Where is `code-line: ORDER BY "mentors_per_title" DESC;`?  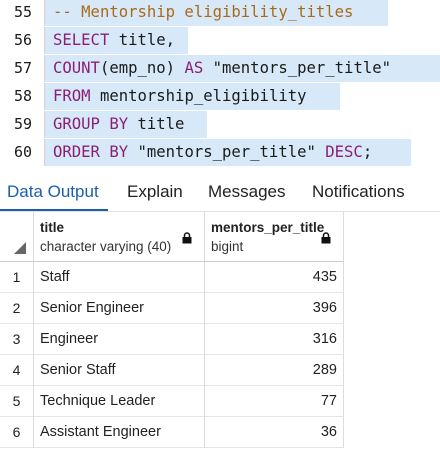
code-line: ORDER BY "mentors_per_title" DESC; is located at coordinates (228, 152).